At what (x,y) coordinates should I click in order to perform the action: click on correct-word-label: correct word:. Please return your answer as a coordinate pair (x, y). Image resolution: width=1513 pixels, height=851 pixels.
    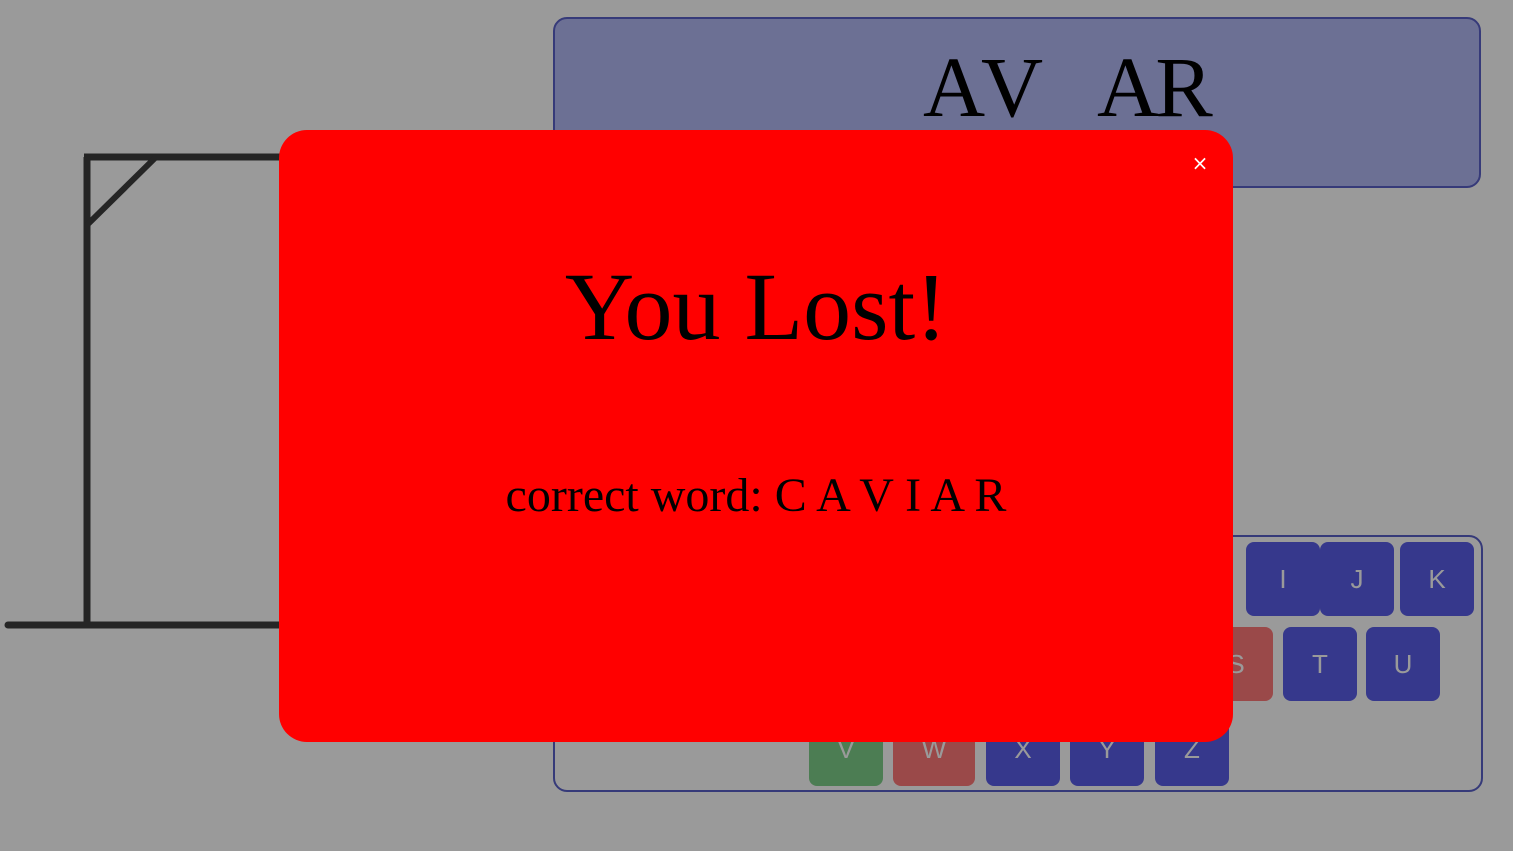
    Looking at the image, I should click on (634, 495).